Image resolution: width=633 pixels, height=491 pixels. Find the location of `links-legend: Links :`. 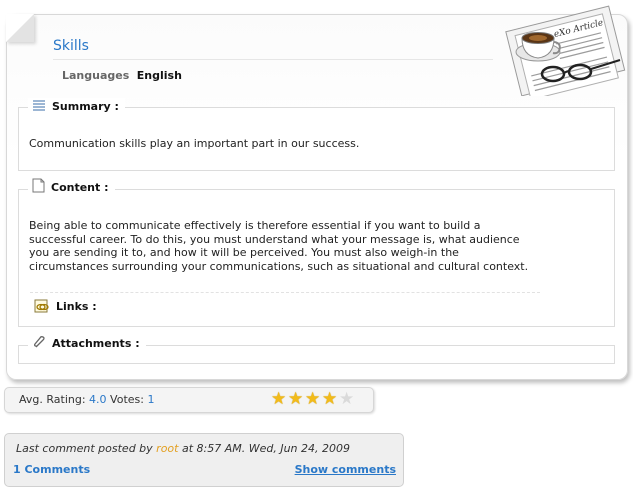

links-legend: Links : is located at coordinates (66, 306).